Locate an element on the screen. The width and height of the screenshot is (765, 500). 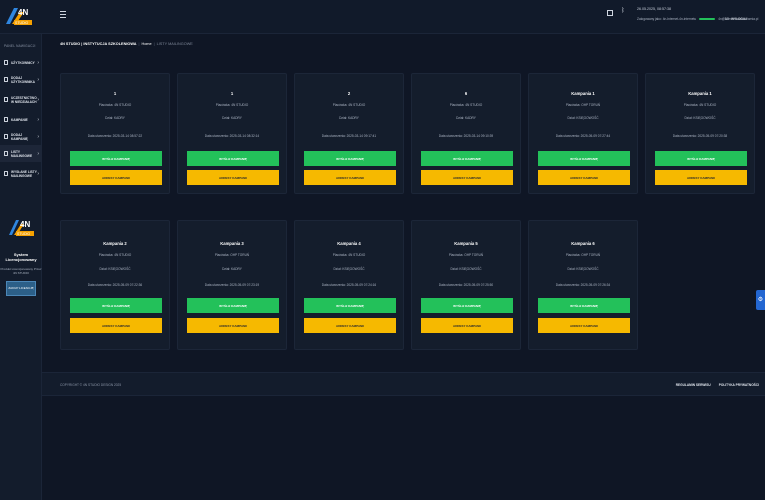
expand-icon is located at coordinates (610, 13).